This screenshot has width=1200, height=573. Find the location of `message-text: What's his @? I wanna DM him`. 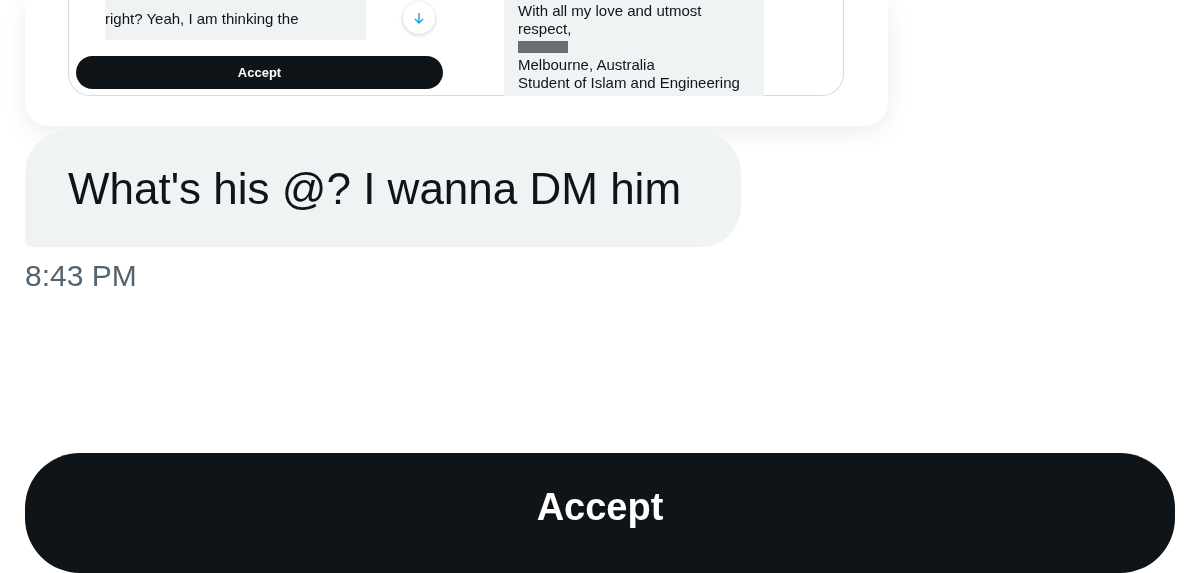

message-text: What's his @? I wanna DM him is located at coordinates (375, 189).